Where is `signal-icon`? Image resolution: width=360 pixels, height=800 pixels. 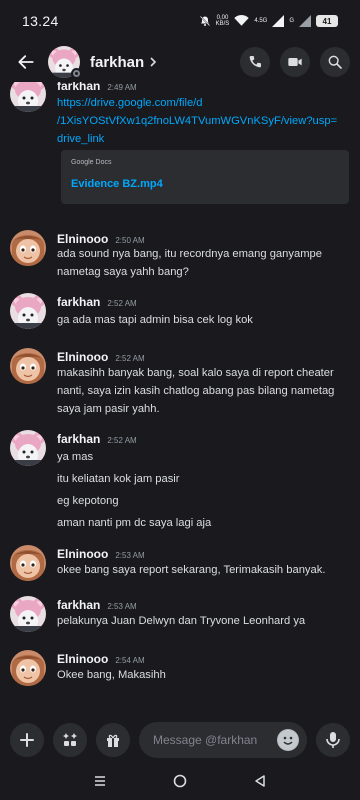
signal-icon is located at coordinates (278, 21).